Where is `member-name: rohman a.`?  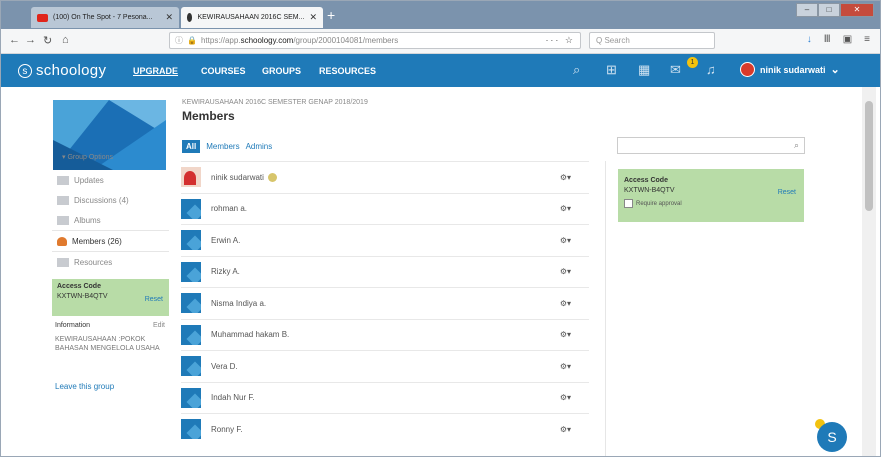
member-name: rohman a. is located at coordinates (229, 208).